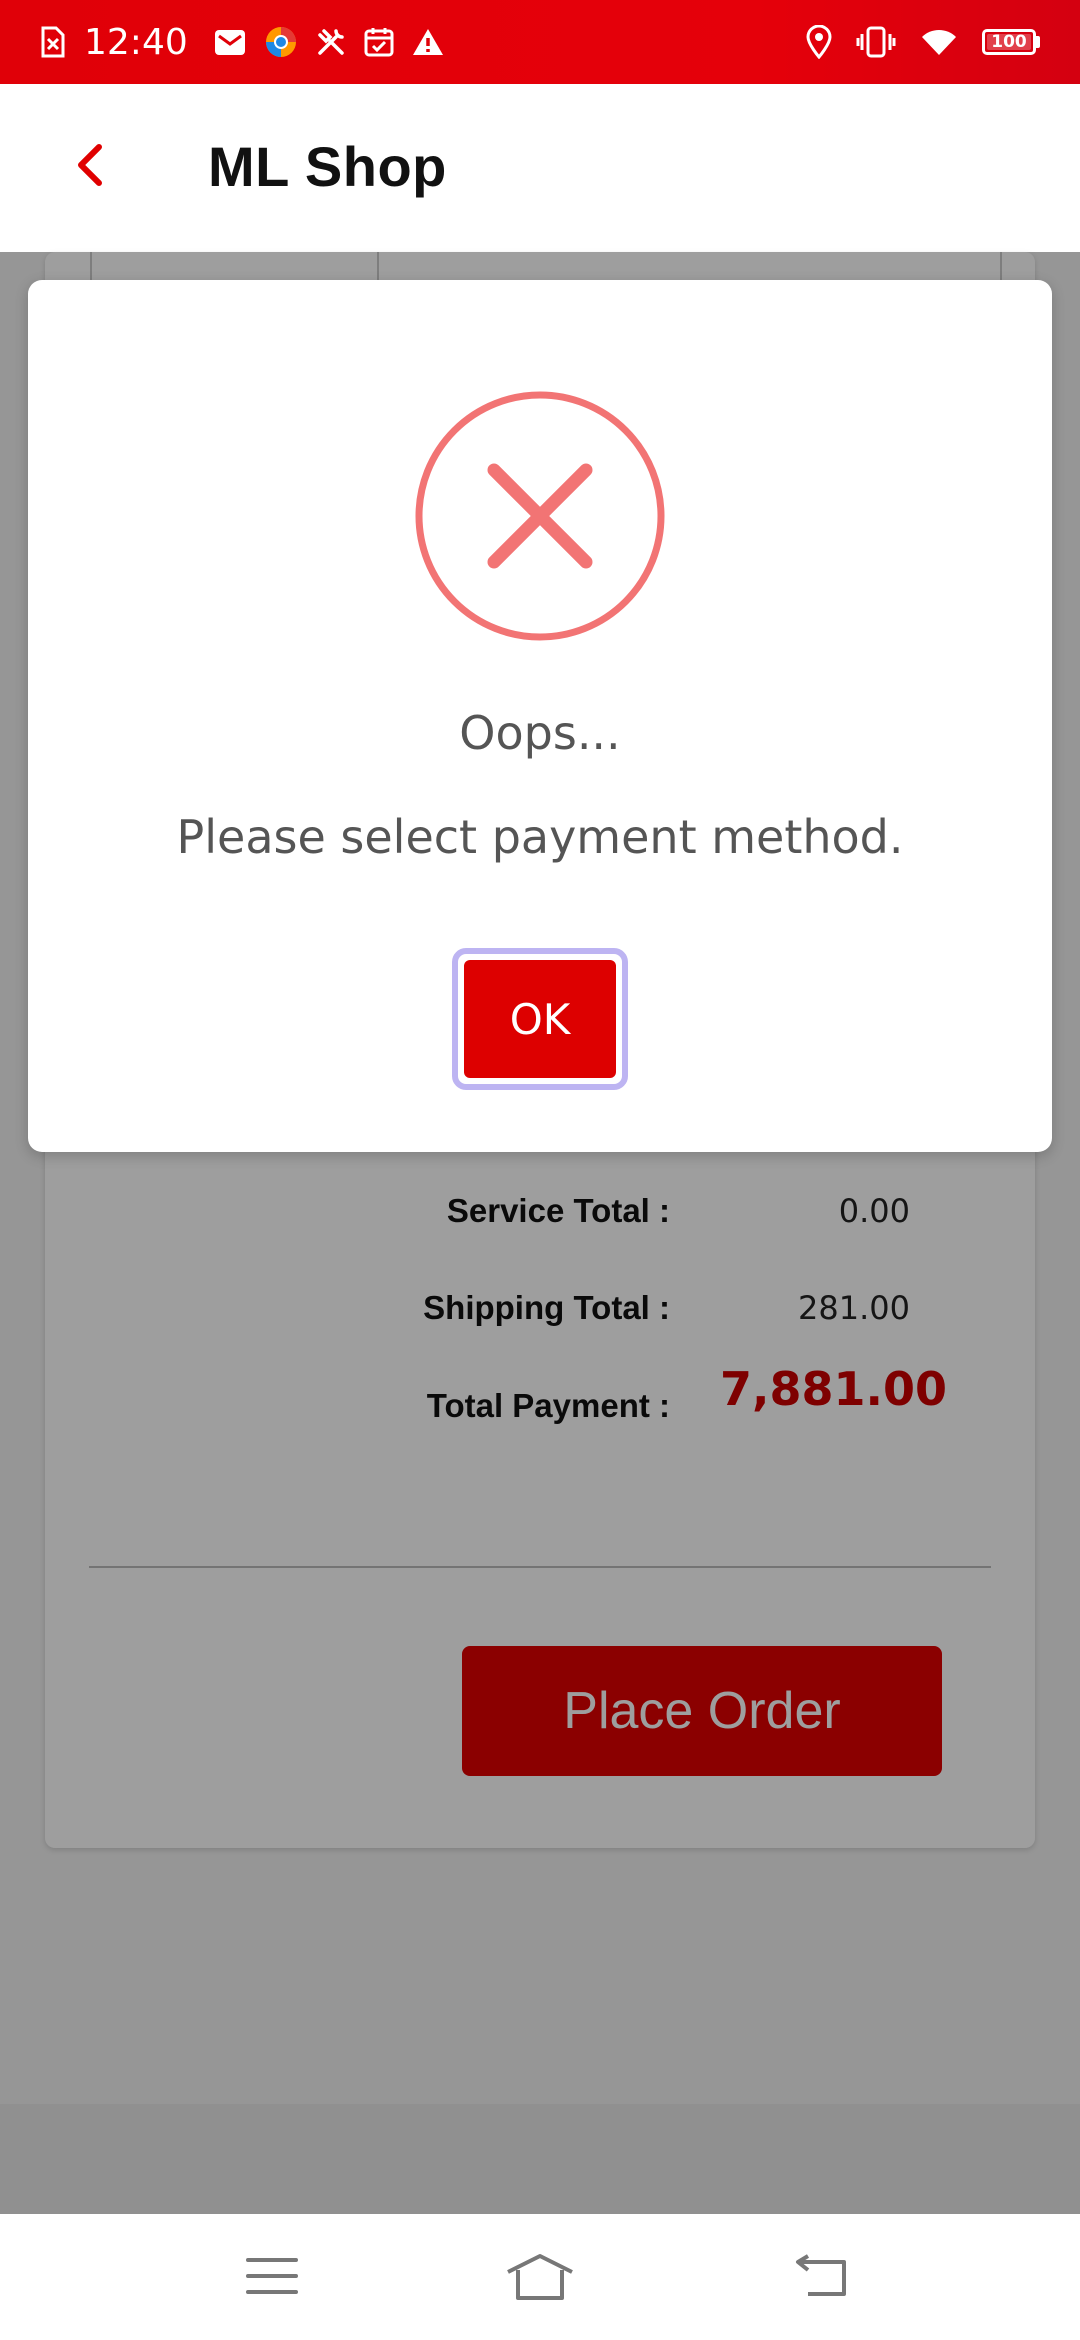  I want to click on menu-icon, so click(272, 2278).